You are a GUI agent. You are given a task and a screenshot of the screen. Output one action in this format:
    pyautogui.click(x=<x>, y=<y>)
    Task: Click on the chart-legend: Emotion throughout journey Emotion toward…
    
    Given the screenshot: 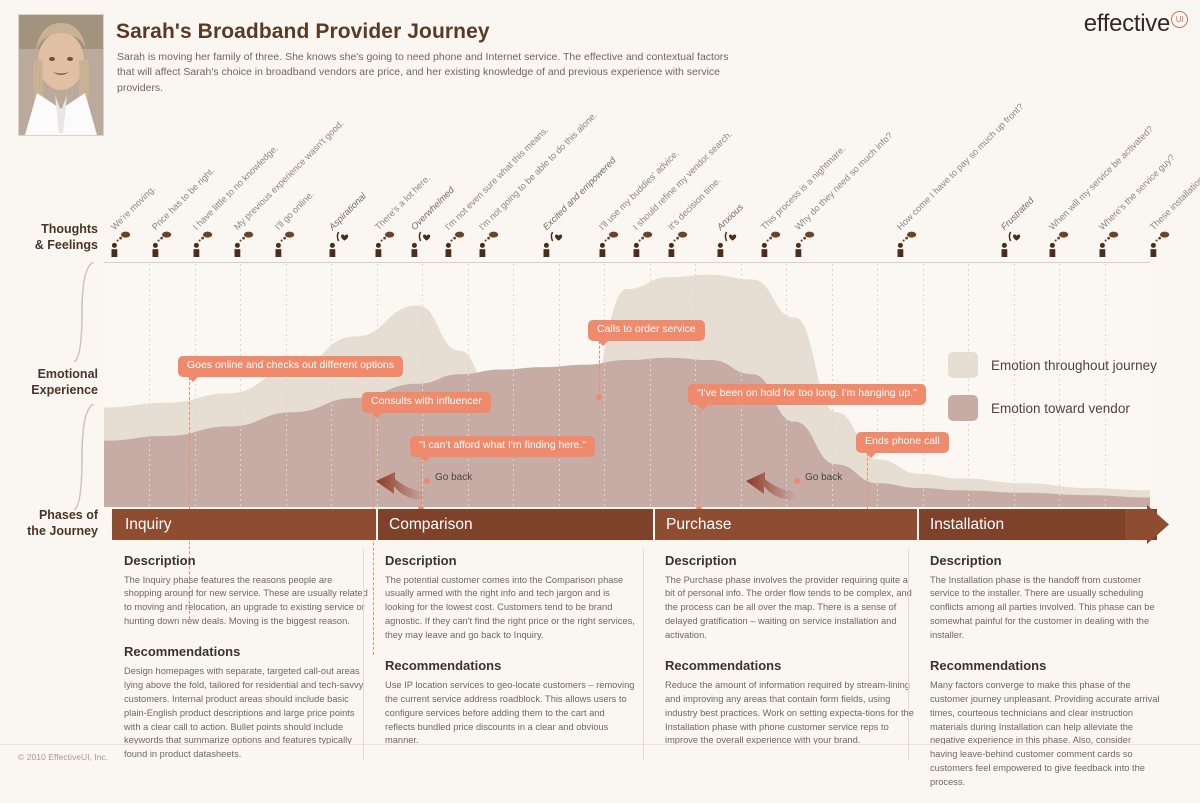 What is the action you would take?
    pyautogui.click(x=1052, y=395)
    